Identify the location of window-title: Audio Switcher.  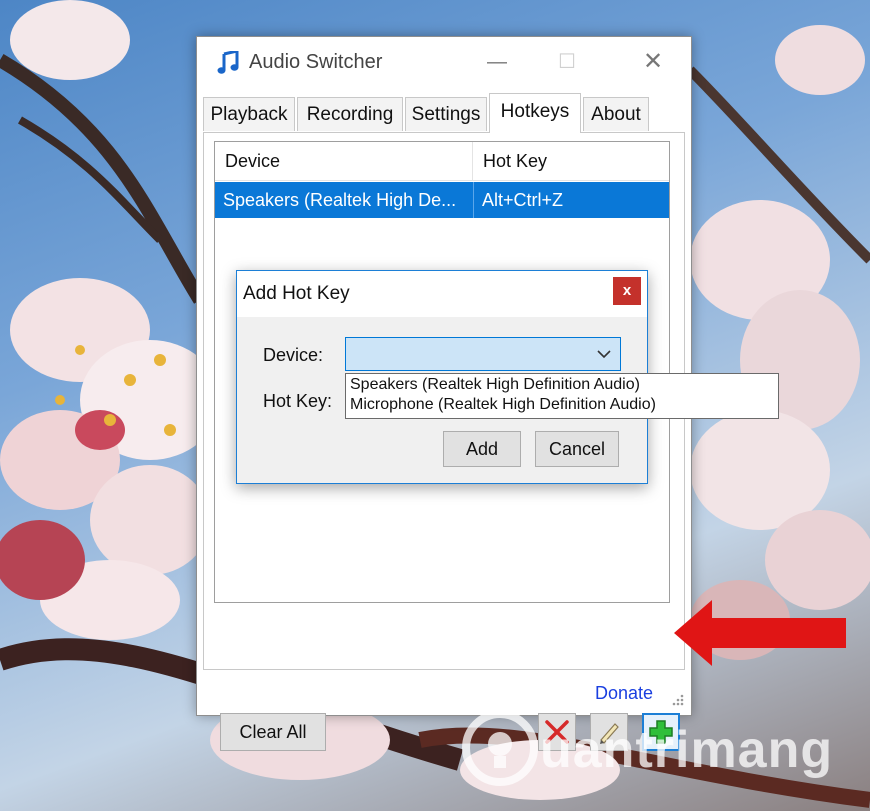
(316, 62).